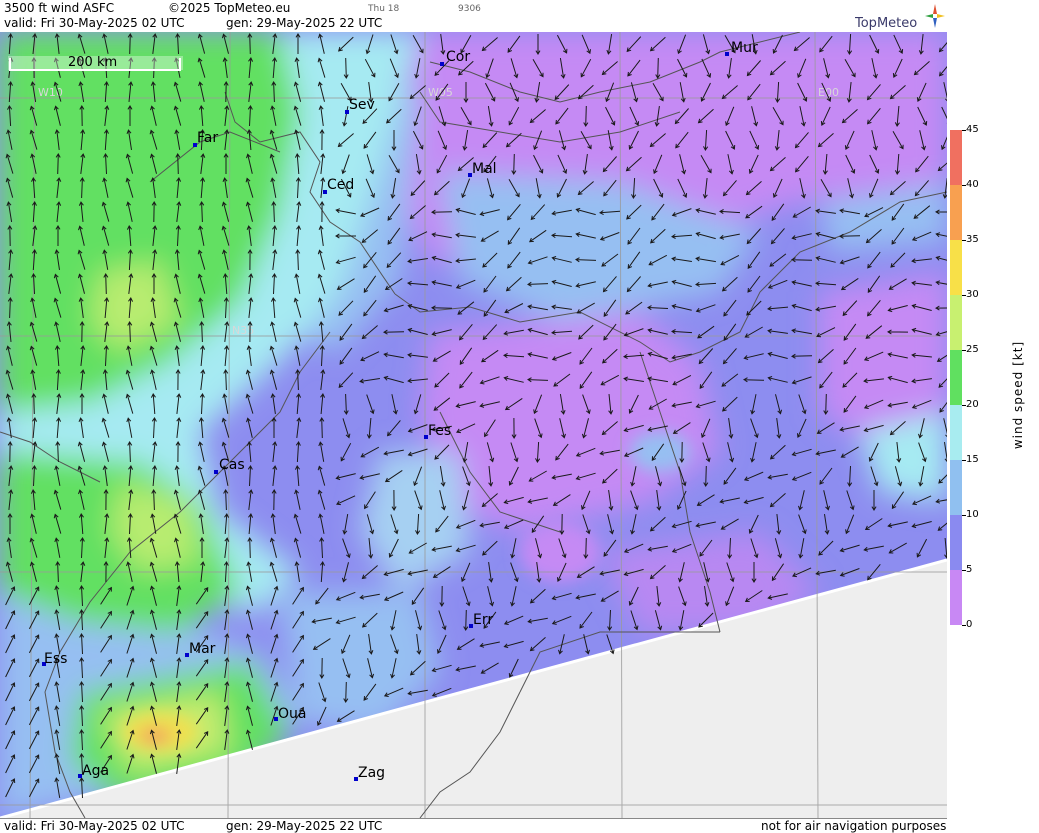 Image resolution: width=1039 pixels, height=833 pixels. Describe the element at coordinates (202, 649) in the screenshot. I see `city-mar: Mar` at that location.